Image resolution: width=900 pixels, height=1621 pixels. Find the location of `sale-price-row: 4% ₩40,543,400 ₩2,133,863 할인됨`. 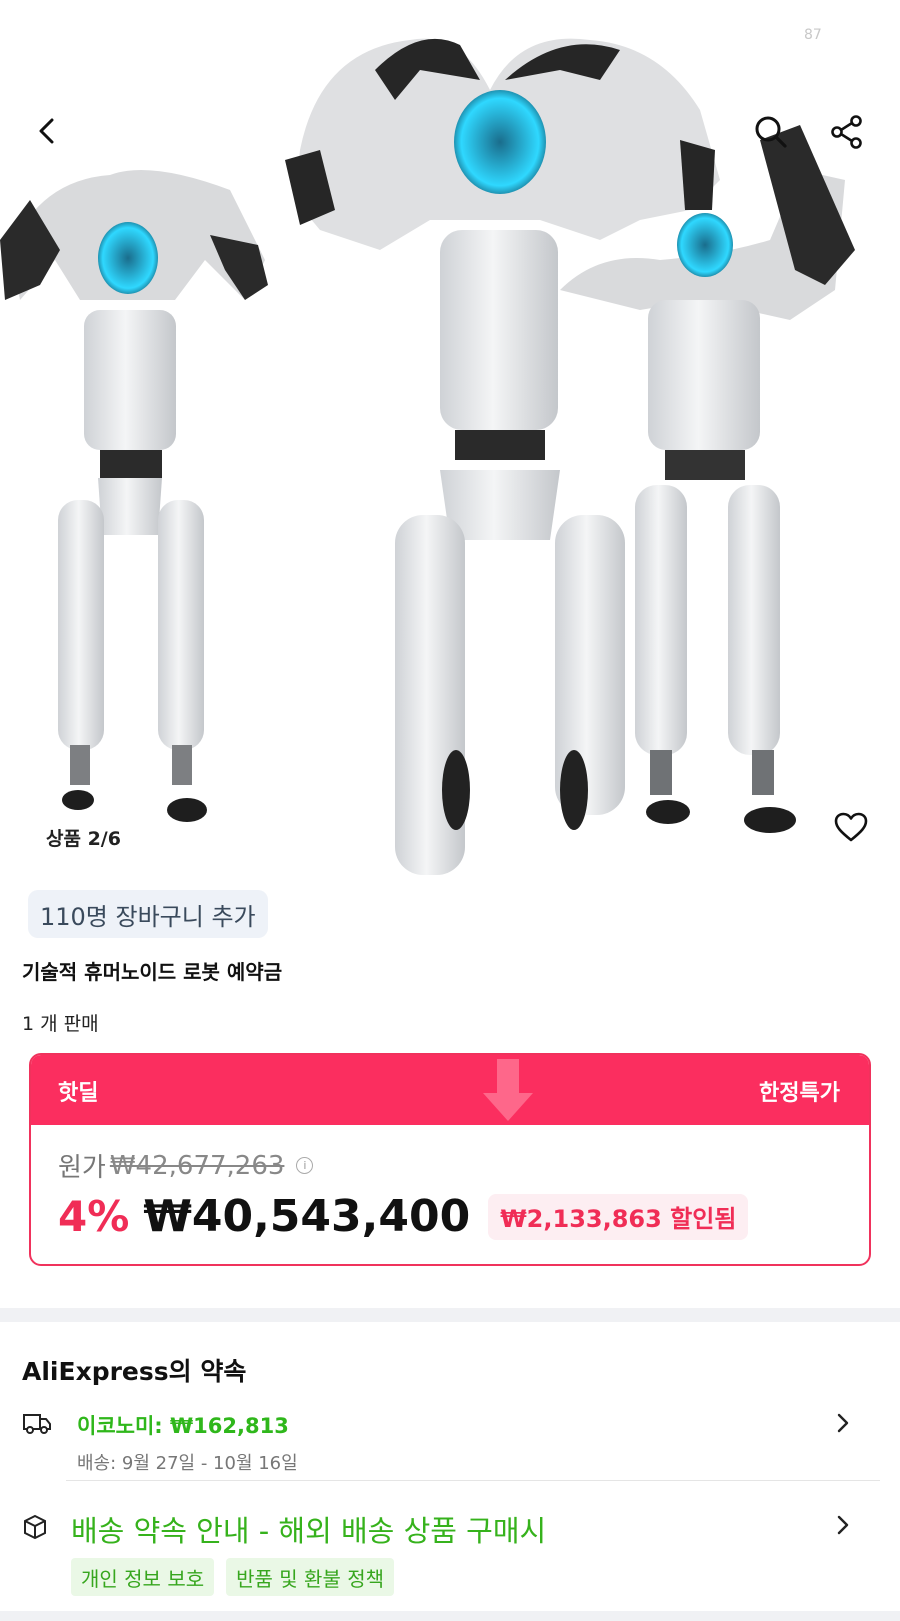

sale-price-row: 4% ₩40,543,400 ₩2,133,863 할인됨 is located at coordinates (403, 1216).